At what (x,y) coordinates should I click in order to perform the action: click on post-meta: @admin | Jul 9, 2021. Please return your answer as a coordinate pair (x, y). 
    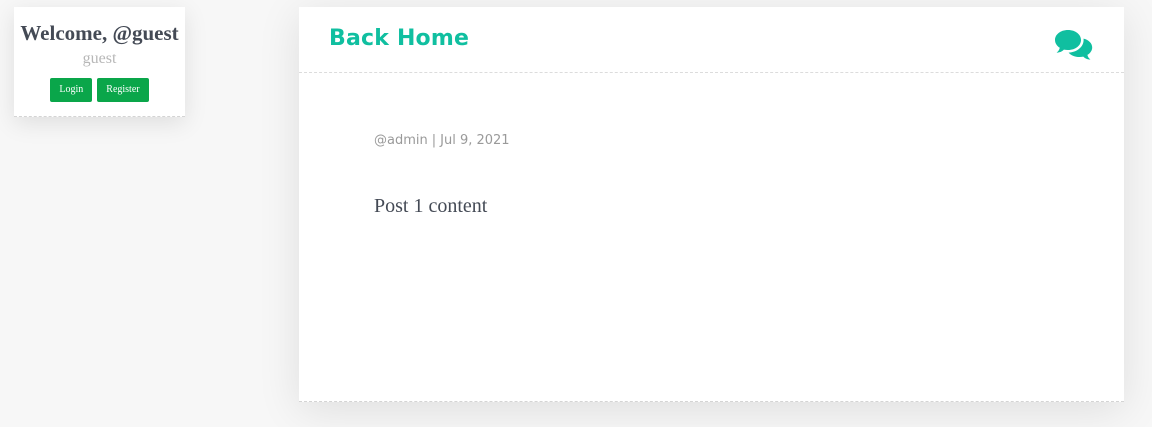
    Looking at the image, I should click on (442, 140).